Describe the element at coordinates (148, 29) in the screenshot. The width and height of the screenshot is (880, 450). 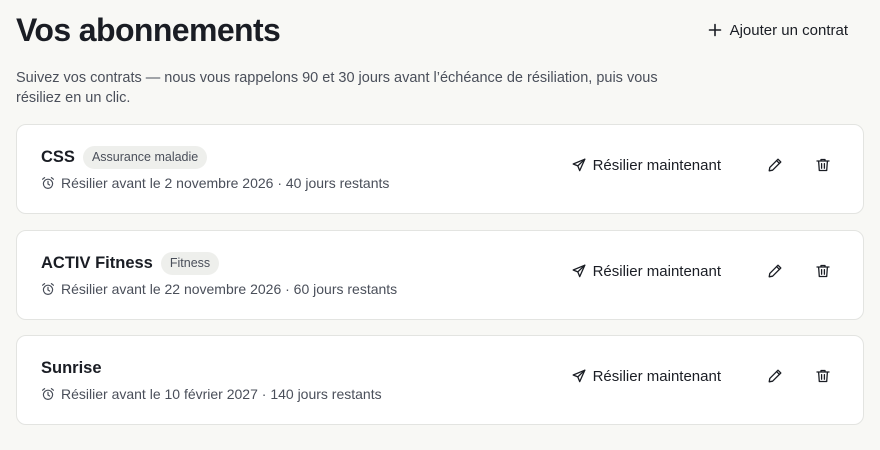
I see `page-title: Vos abonnements` at that location.